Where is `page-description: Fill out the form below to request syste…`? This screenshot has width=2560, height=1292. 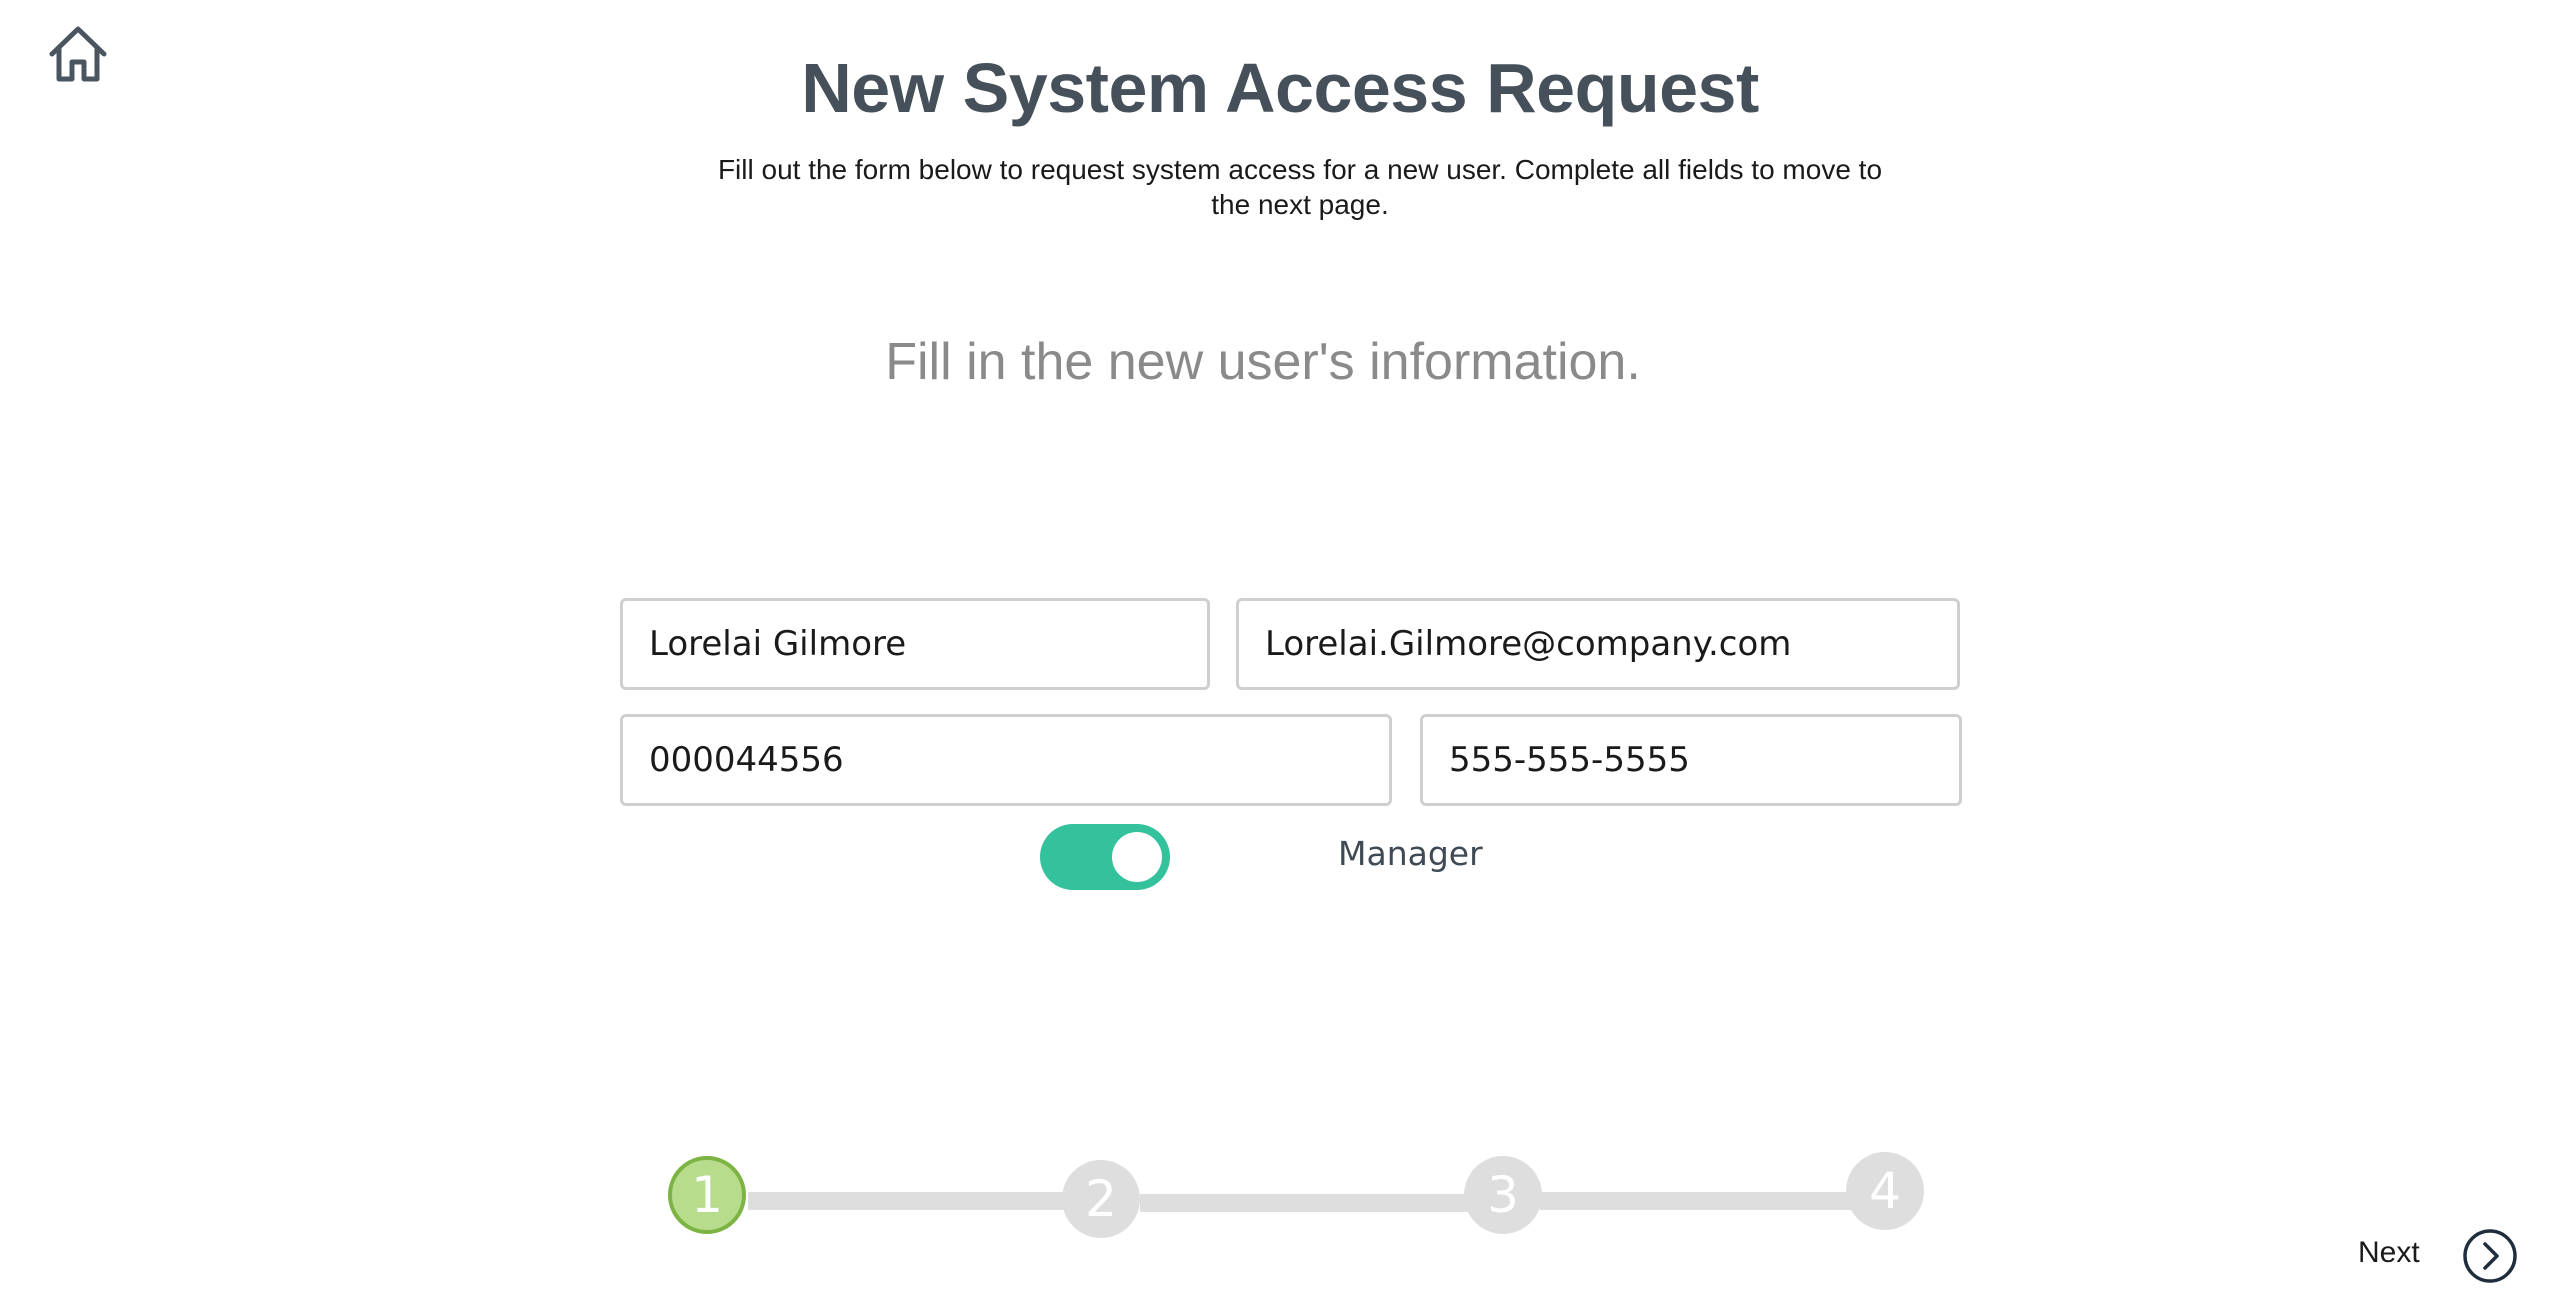
page-description: Fill out the form below to request syste… is located at coordinates (1300, 187).